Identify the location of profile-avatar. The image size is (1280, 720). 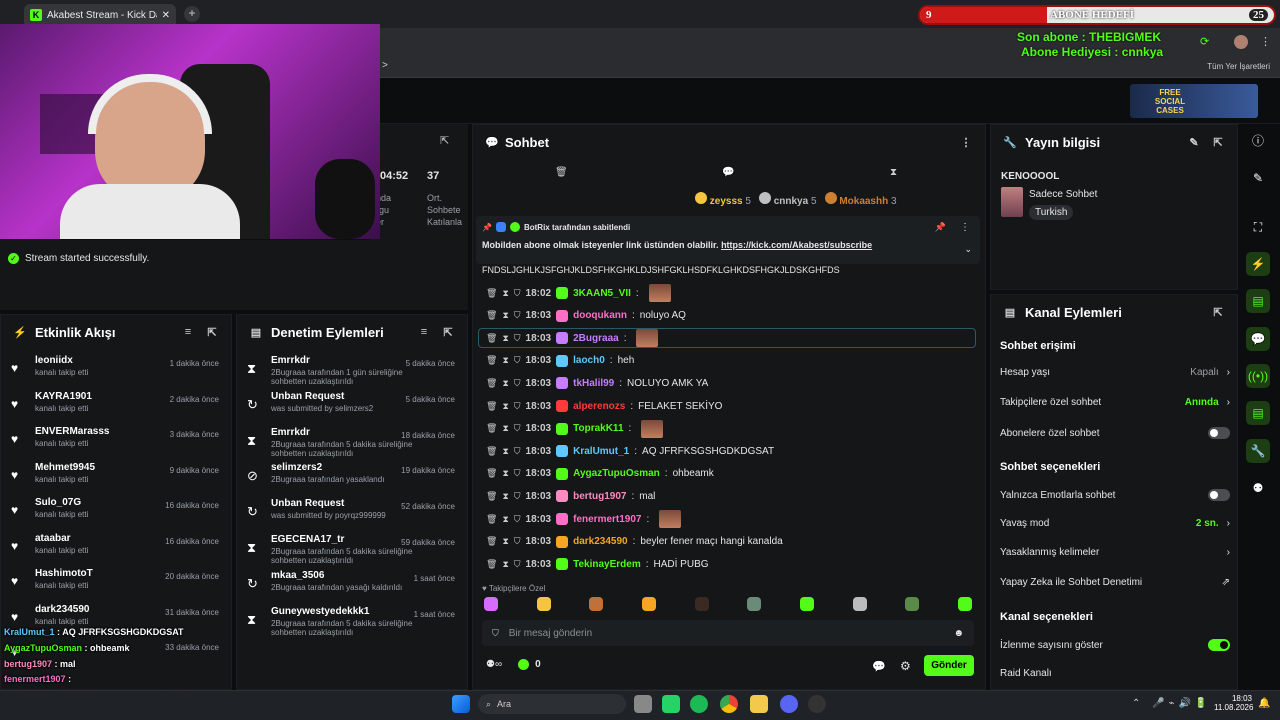
(1241, 42).